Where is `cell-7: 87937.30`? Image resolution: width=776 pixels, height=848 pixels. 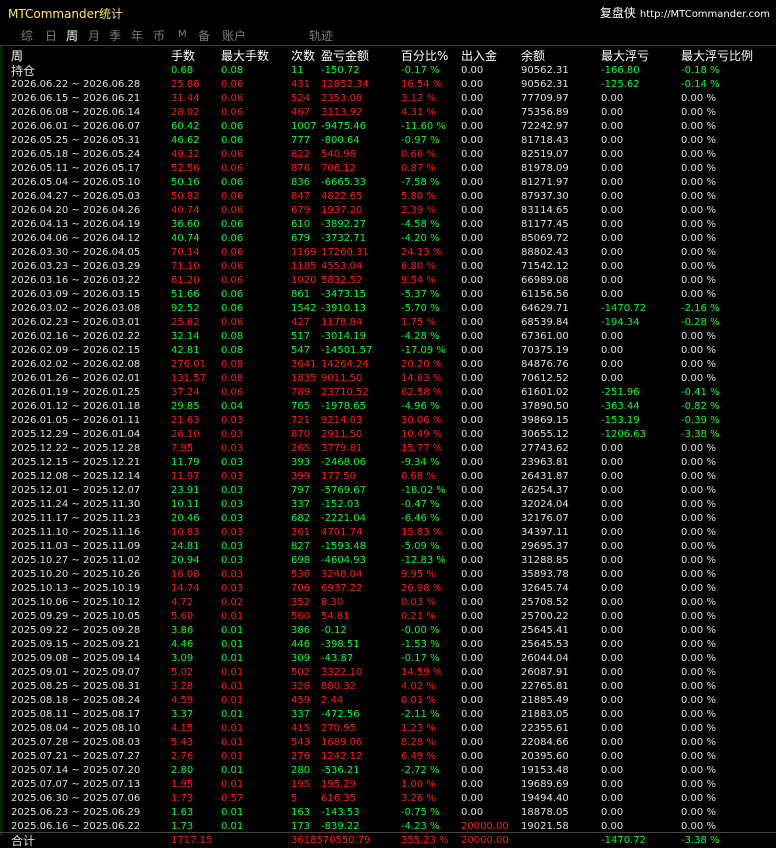 cell-7: 87937.30 is located at coordinates (545, 196).